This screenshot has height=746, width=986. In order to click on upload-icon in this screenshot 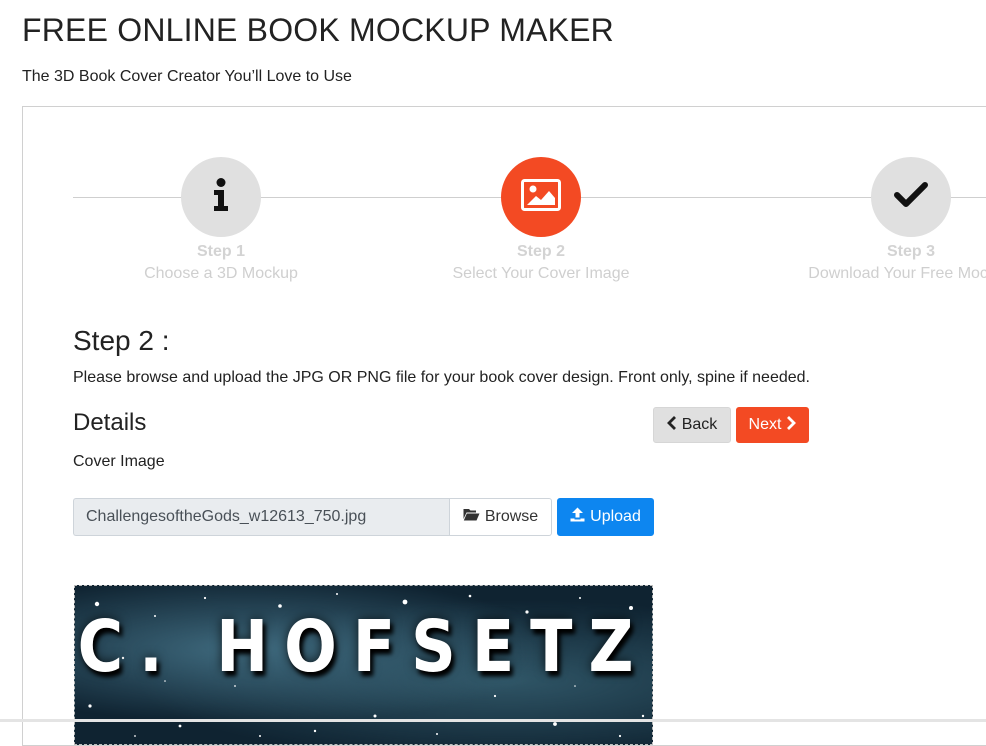, I will do `click(577, 517)`.